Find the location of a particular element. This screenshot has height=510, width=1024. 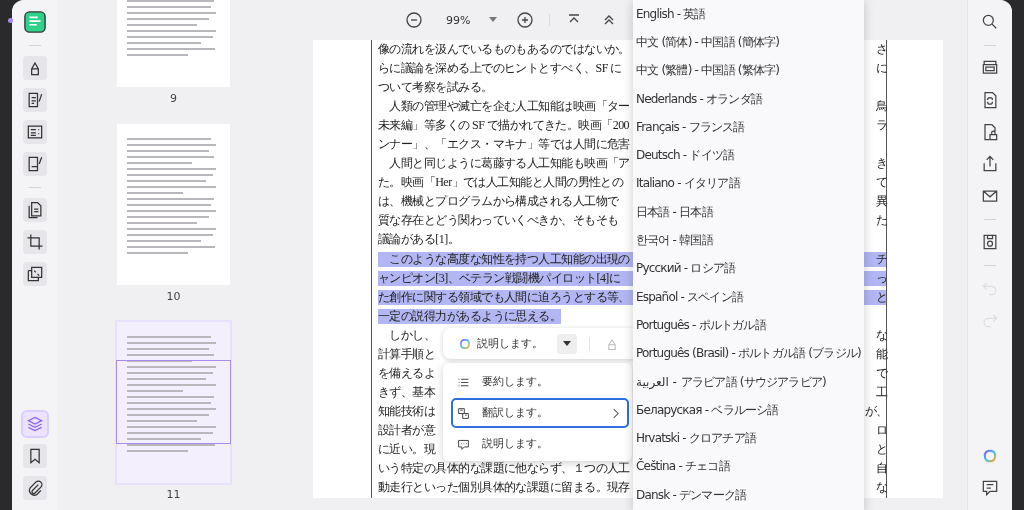

language-option: Hrvatski - クロアチア語 is located at coordinates (748, 438).